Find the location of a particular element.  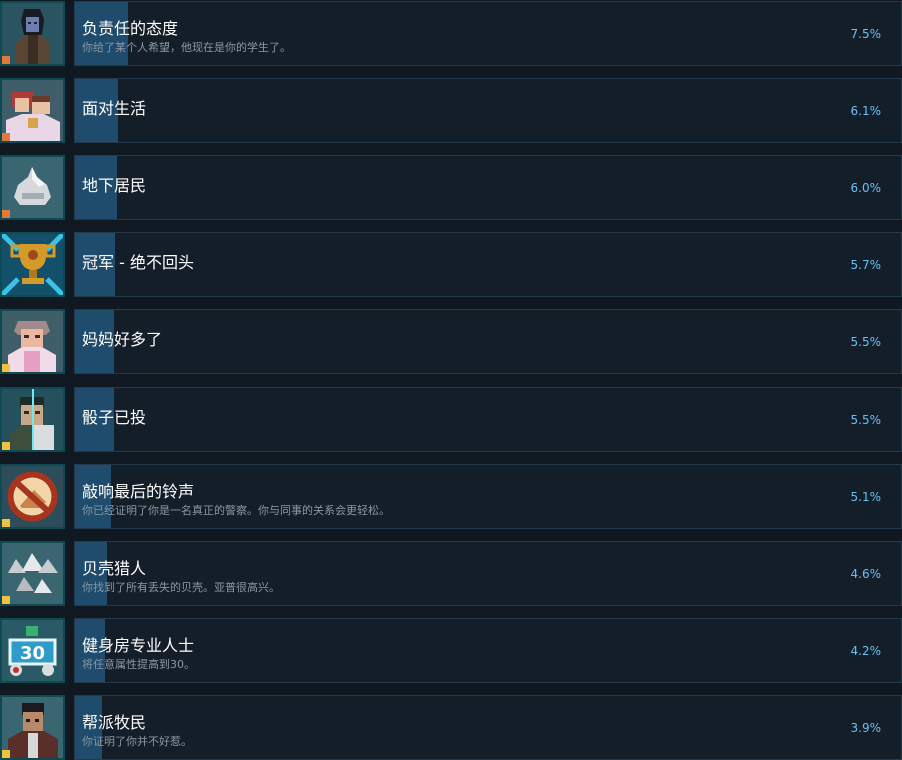

old-woman-icon is located at coordinates (32, 341).